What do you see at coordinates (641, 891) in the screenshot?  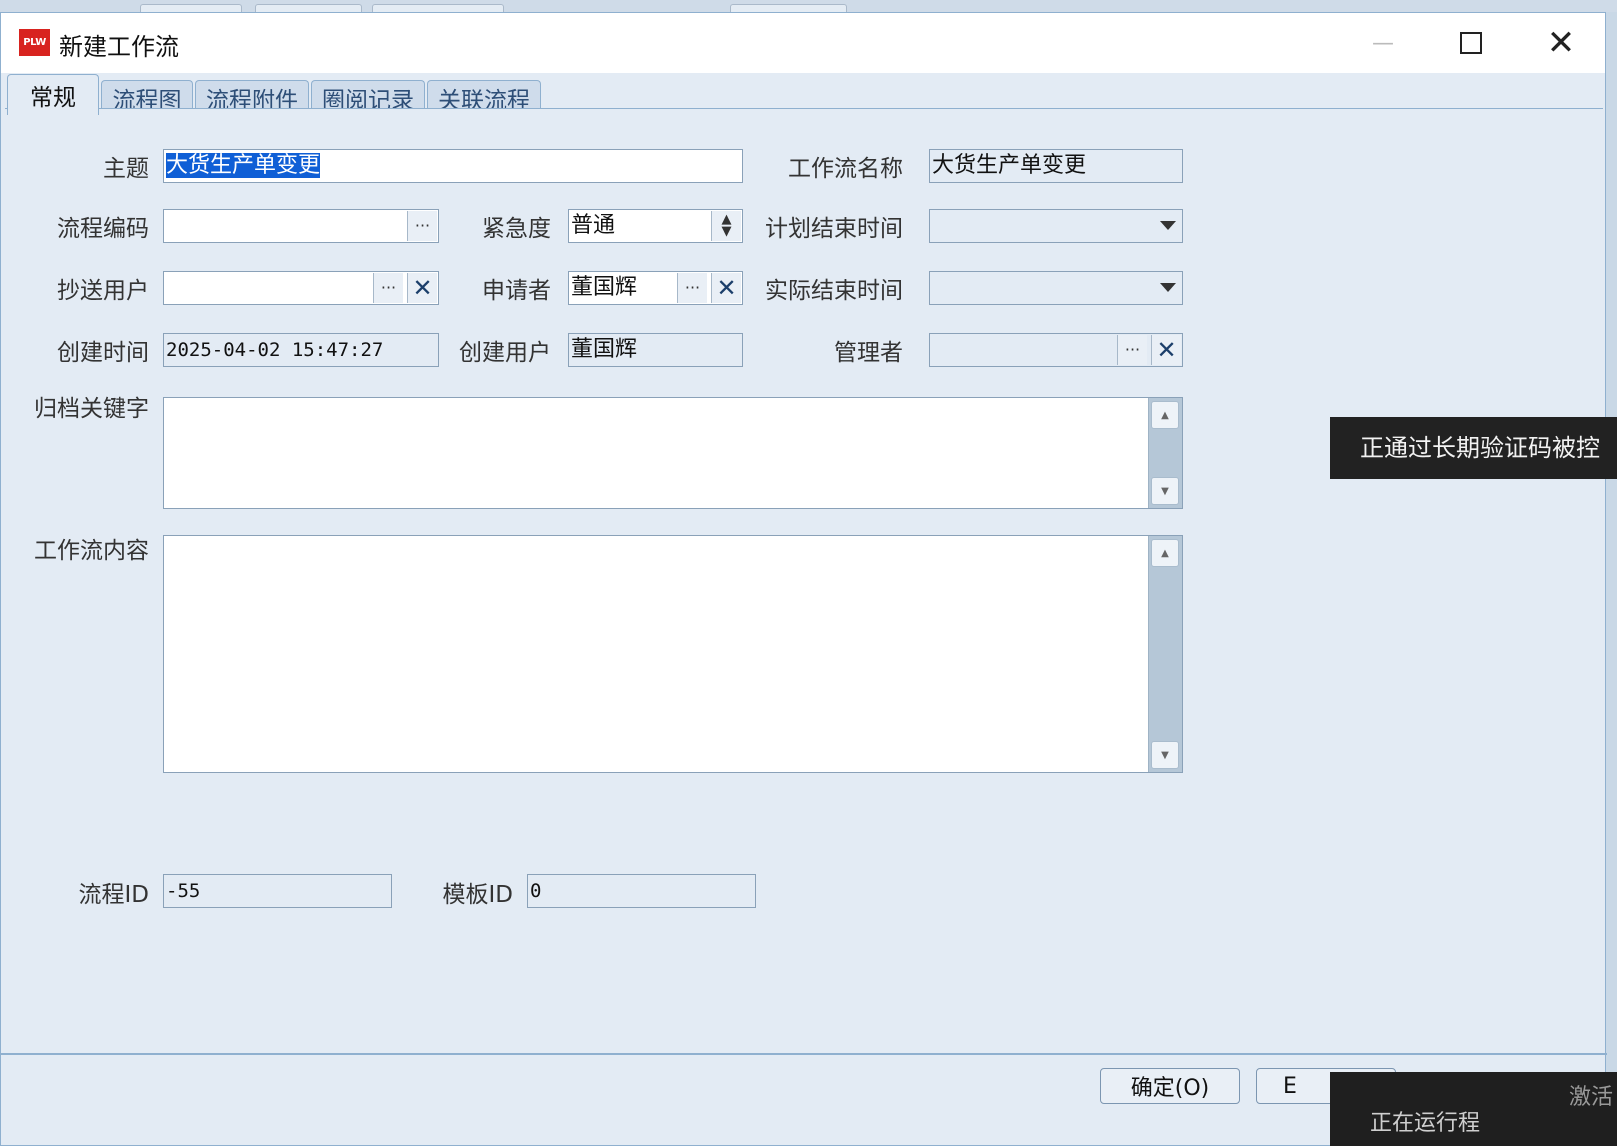 I see `template-id-field: 0` at bounding box center [641, 891].